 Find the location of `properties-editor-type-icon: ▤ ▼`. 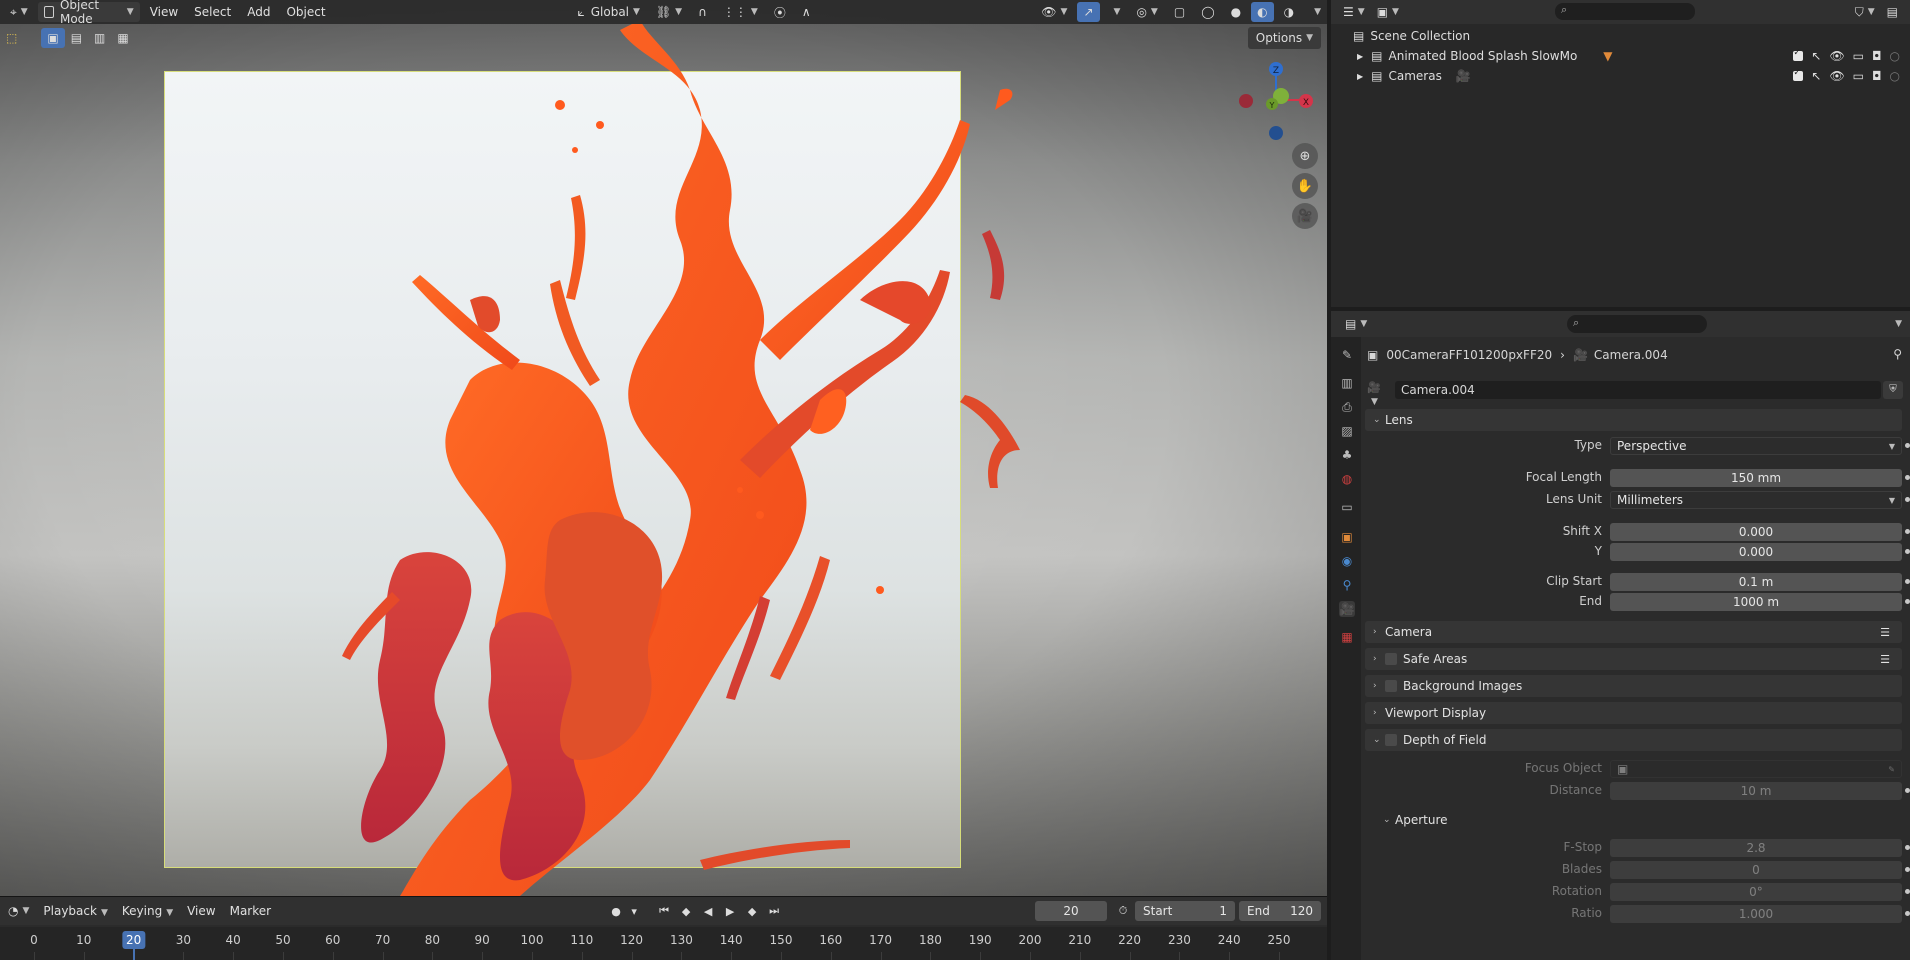

properties-editor-type-icon: ▤ ▼ is located at coordinates (1356, 324).